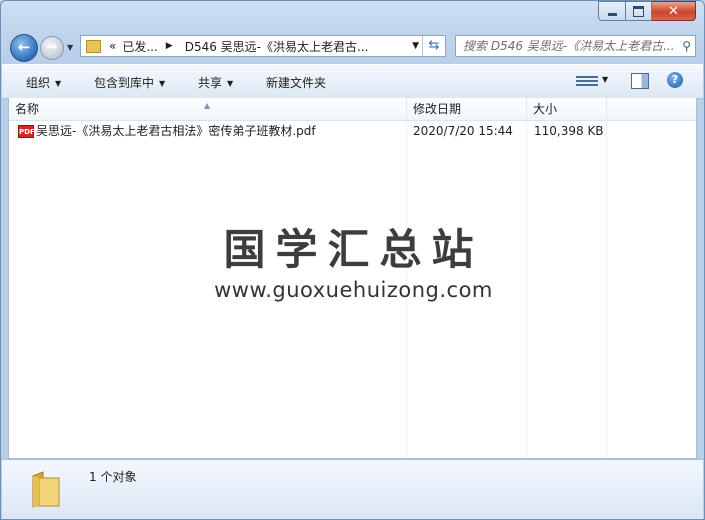  I want to click on address-bar: « 已发... ▶ D546 吴思远-《洪易太上老君古... ▼ ⇆, so click(263, 46).